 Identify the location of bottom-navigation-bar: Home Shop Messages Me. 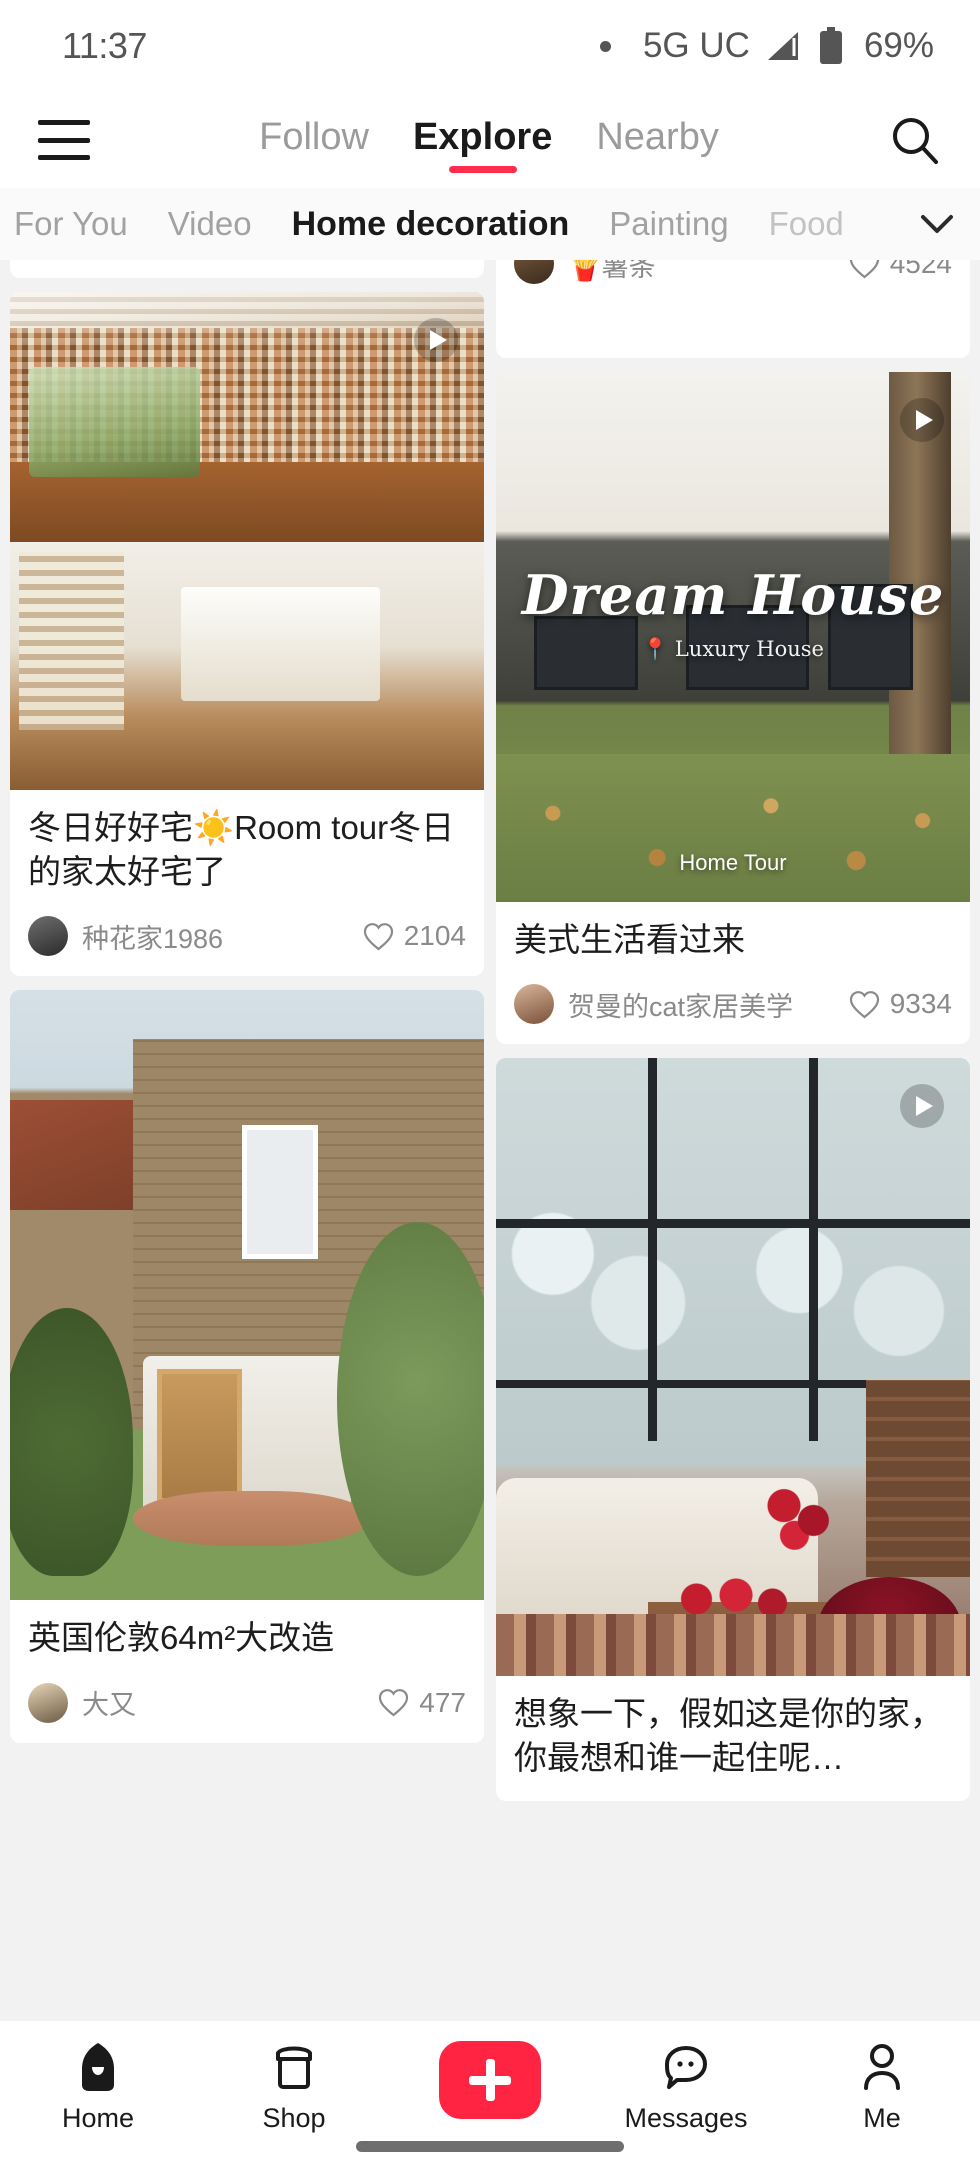
(490, 2099).